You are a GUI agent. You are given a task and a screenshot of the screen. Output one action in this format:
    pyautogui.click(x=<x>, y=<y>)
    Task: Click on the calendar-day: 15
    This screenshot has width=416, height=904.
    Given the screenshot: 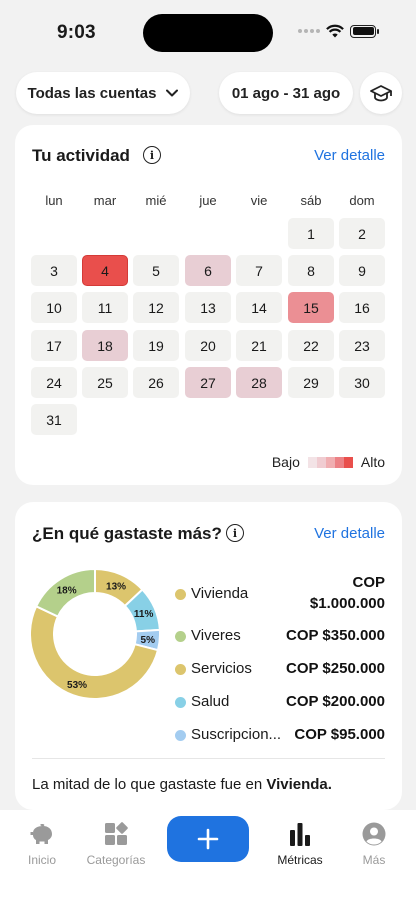 What is the action you would take?
    pyautogui.click(x=311, y=307)
    